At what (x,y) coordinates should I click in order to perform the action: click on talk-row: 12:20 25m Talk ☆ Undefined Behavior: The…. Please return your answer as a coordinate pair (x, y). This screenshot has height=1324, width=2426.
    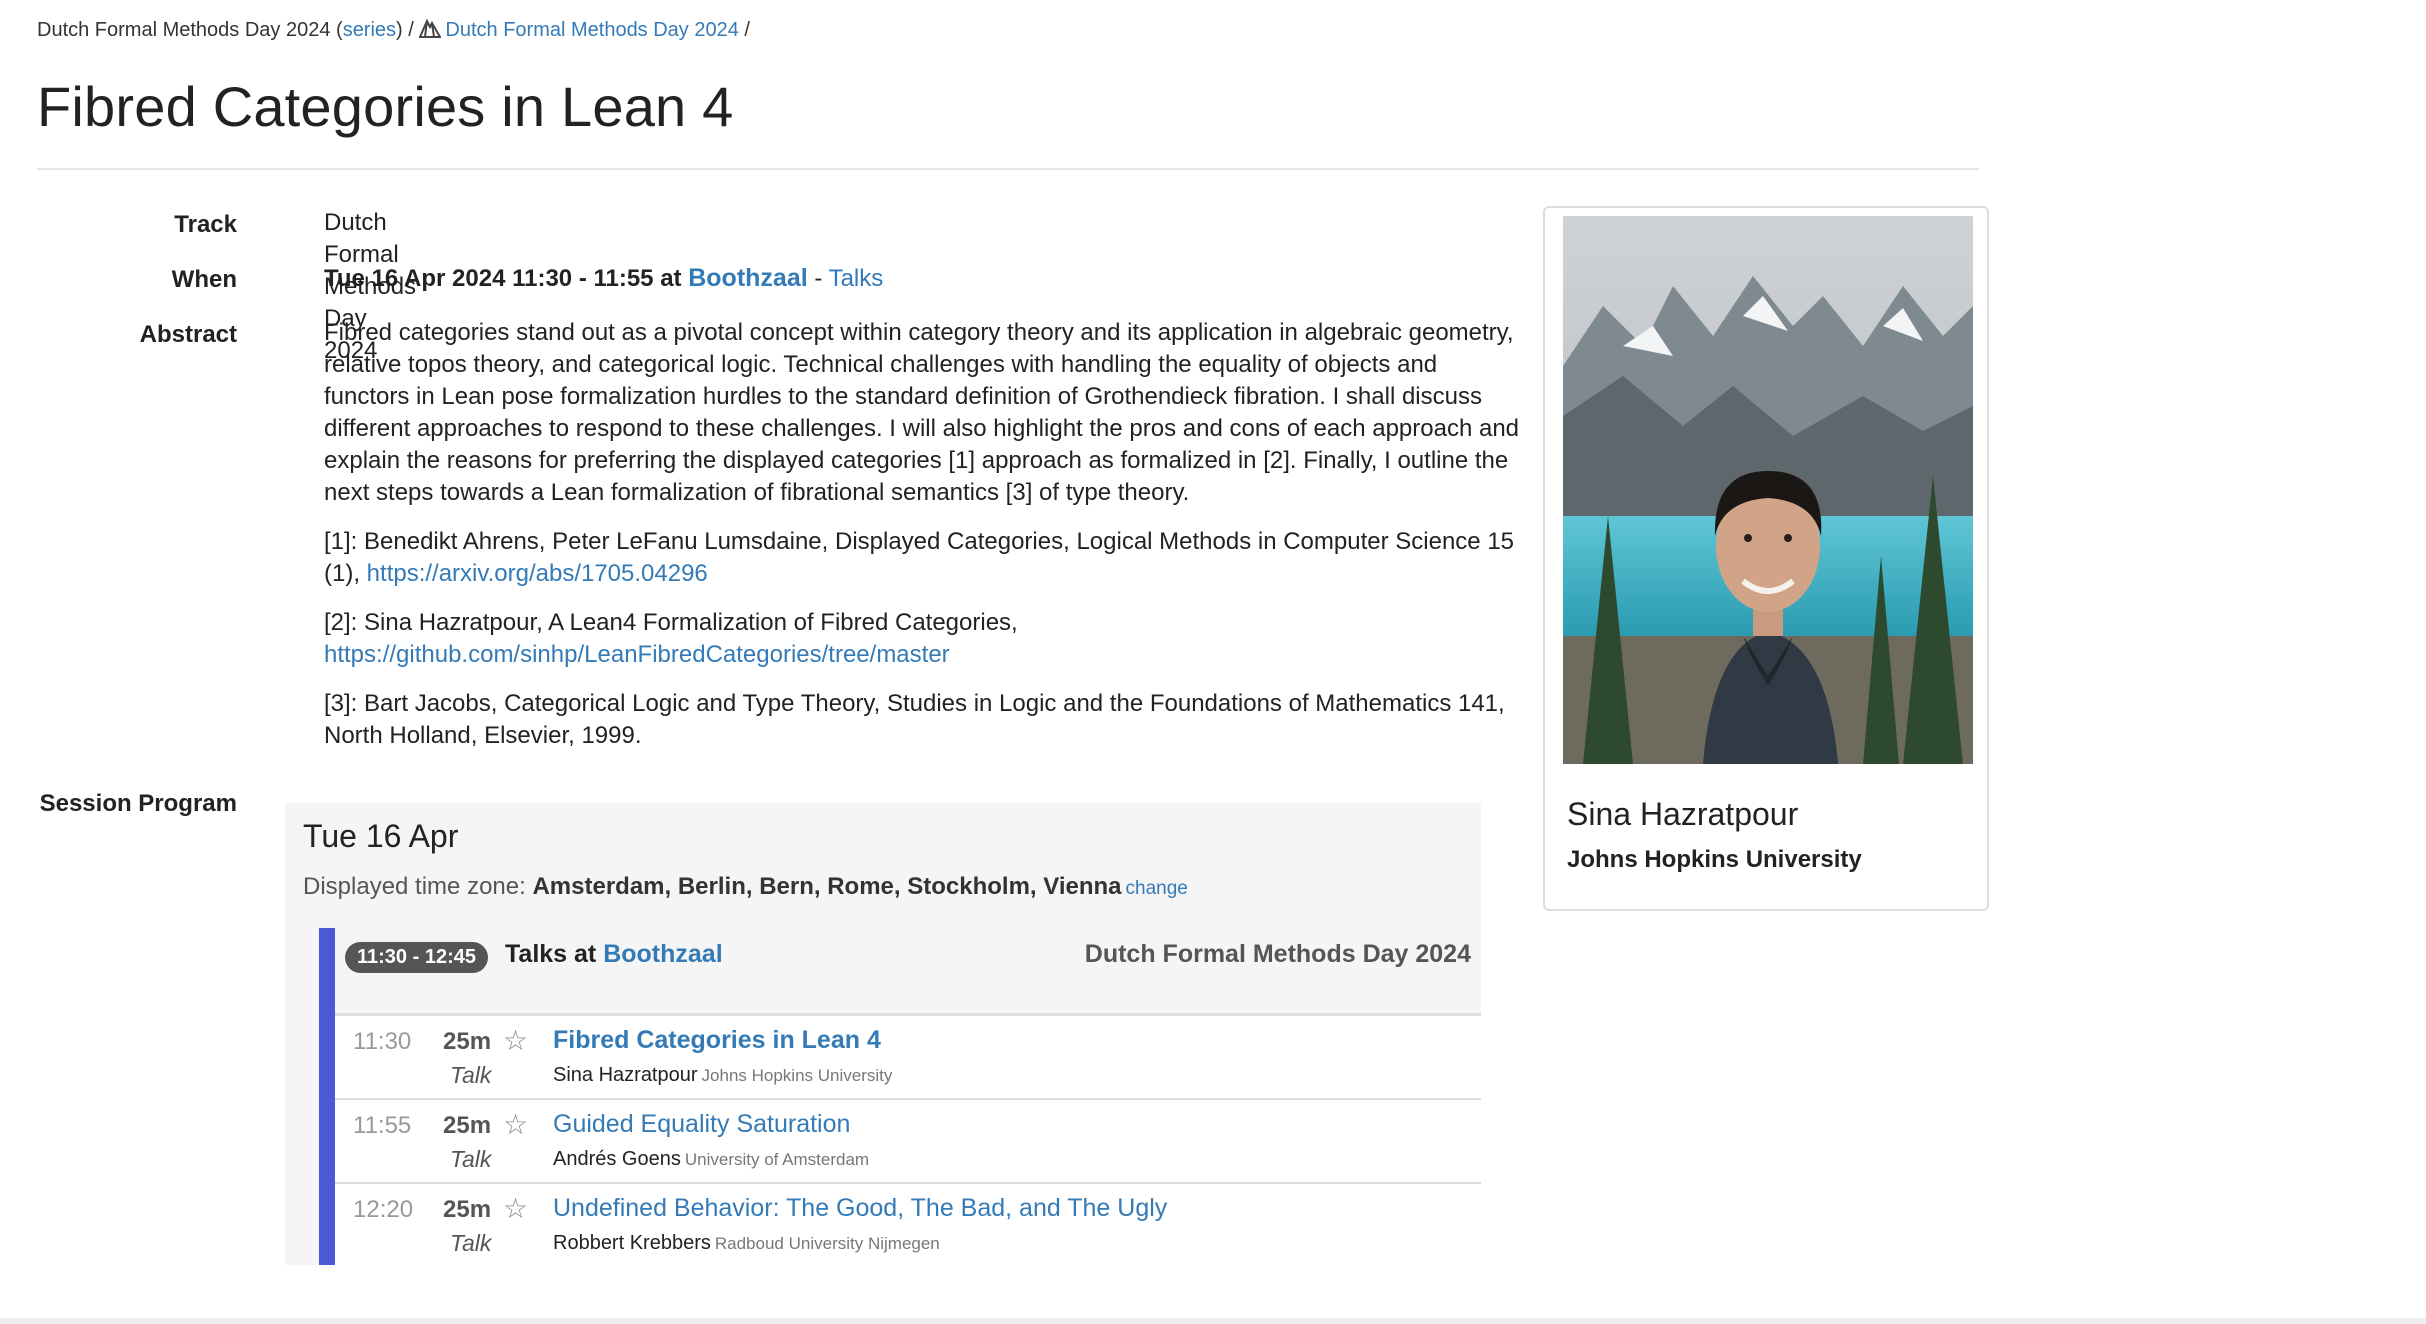
    Looking at the image, I should click on (900, 1226).